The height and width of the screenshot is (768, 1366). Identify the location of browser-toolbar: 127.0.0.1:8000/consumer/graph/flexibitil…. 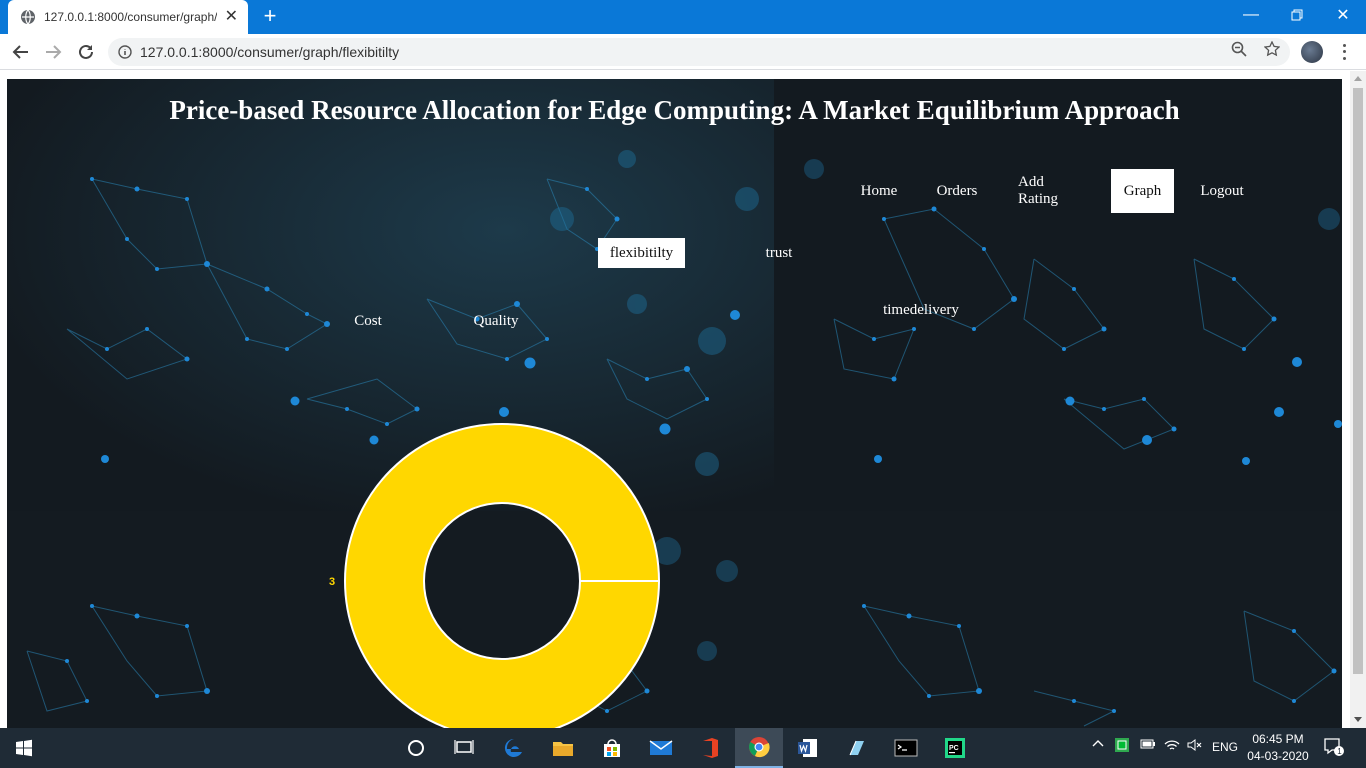
(683, 52).